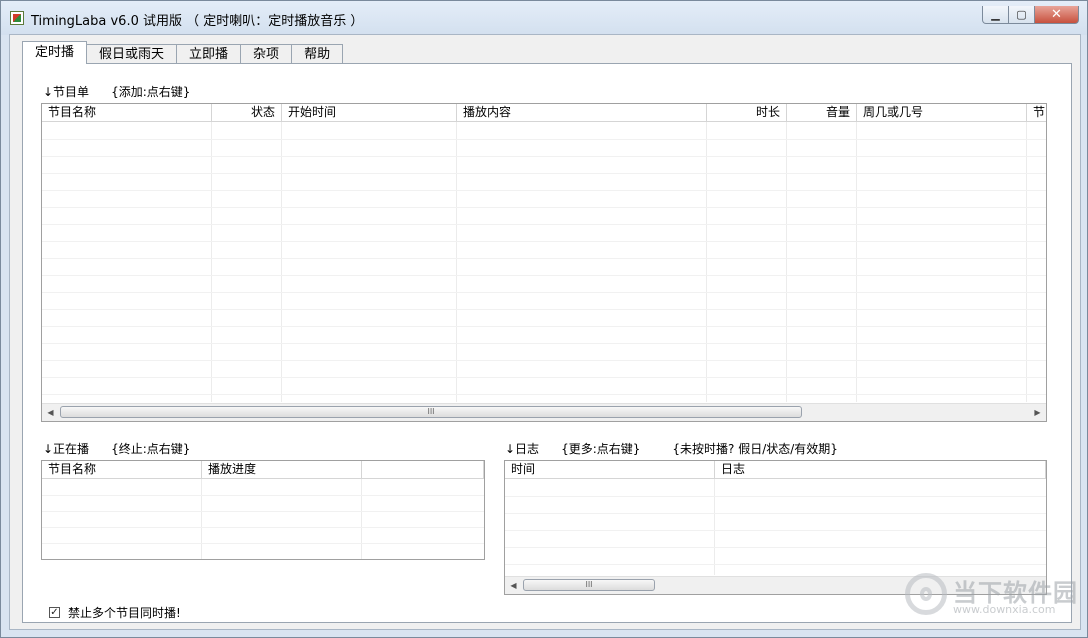  I want to click on maximize-button: ▢, so click(1022, 15).